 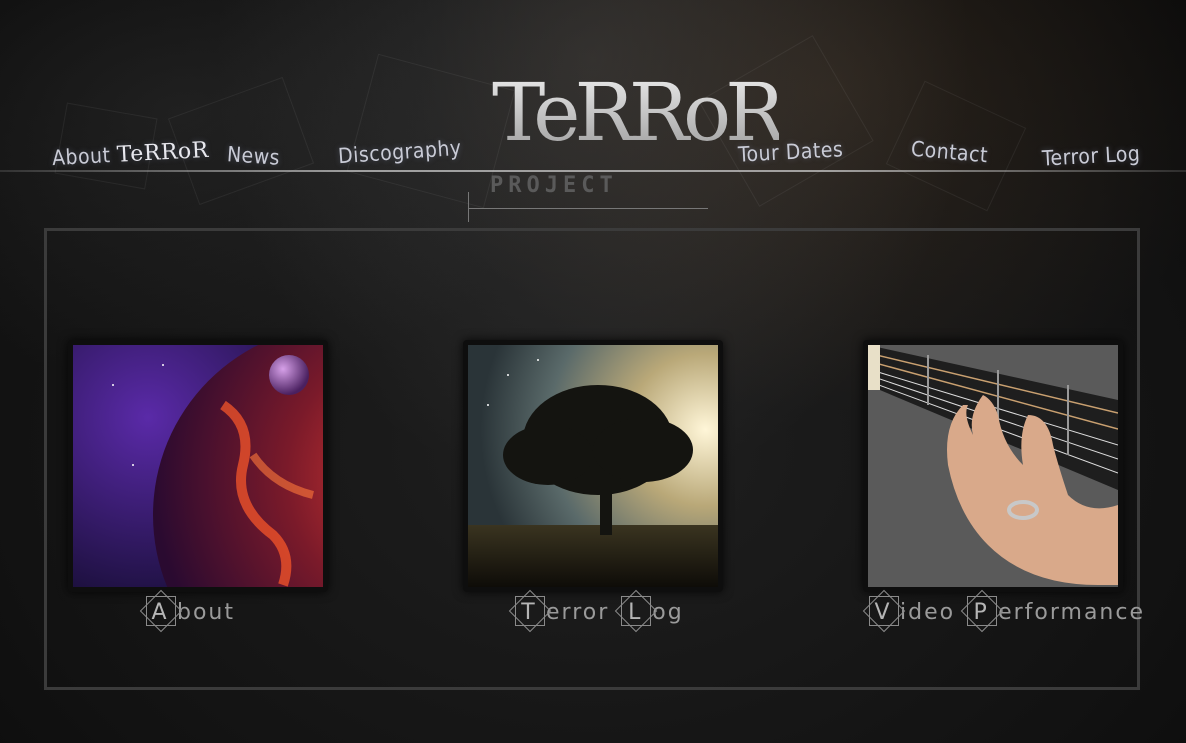 I want to click on card-terror-log, so click(x=593, y=466).